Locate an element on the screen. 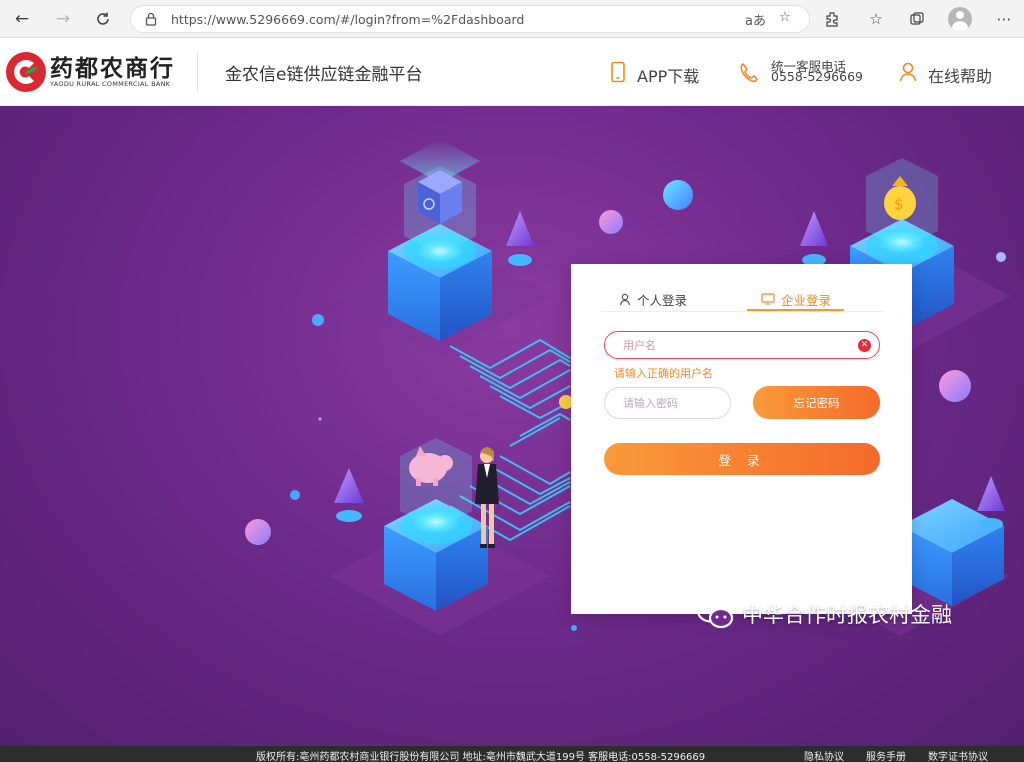  online-help-link: 在线帮助 is located at coordinates (960, 75).